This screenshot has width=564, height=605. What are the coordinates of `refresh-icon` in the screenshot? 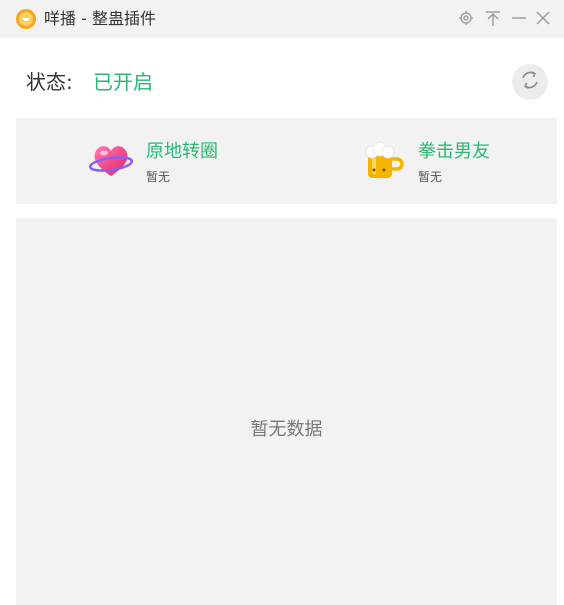 It's located at (530, 82).